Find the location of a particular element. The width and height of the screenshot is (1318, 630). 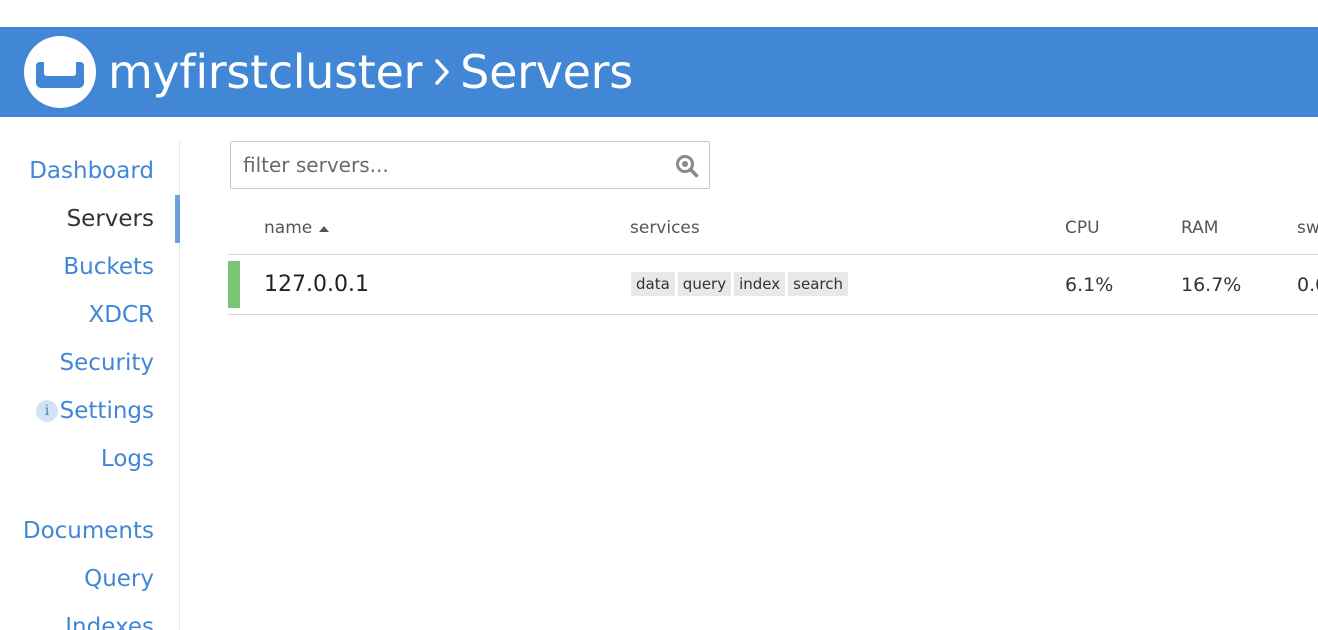

breadcrumb-cluster-name: myfirstcluster is located at coordinates (265, 72).